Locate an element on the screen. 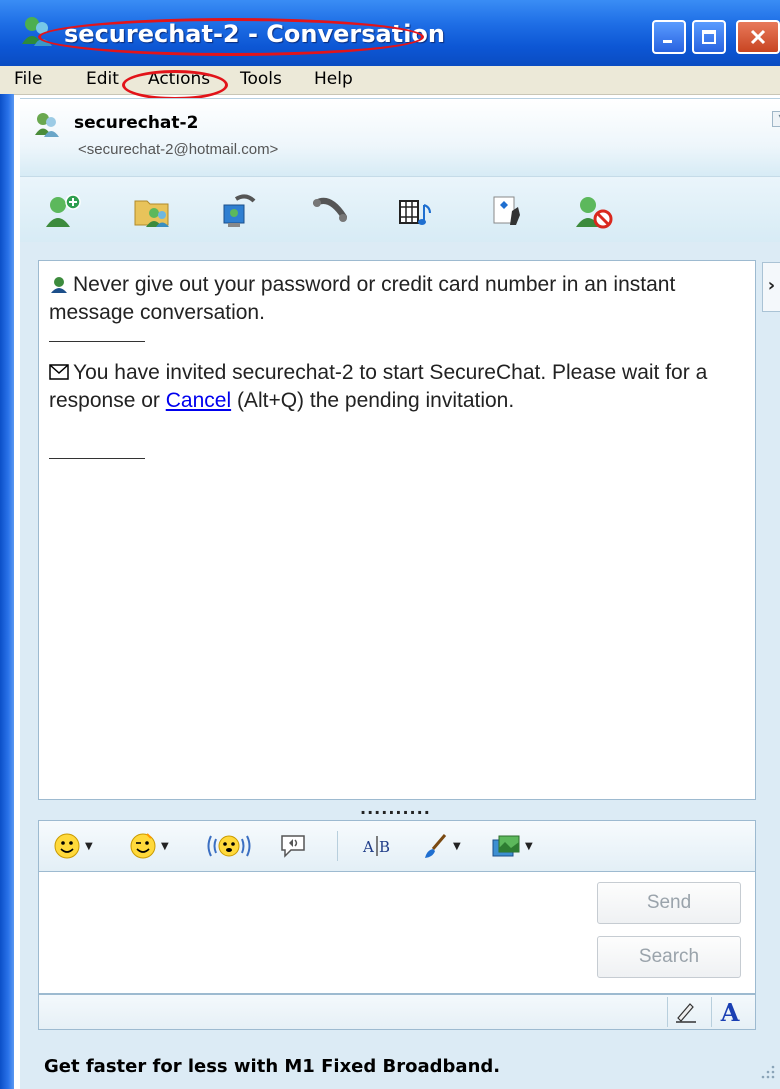 This screenshot has height=1089, width=780. webcam-music-button is located at coordinates (416, 211).